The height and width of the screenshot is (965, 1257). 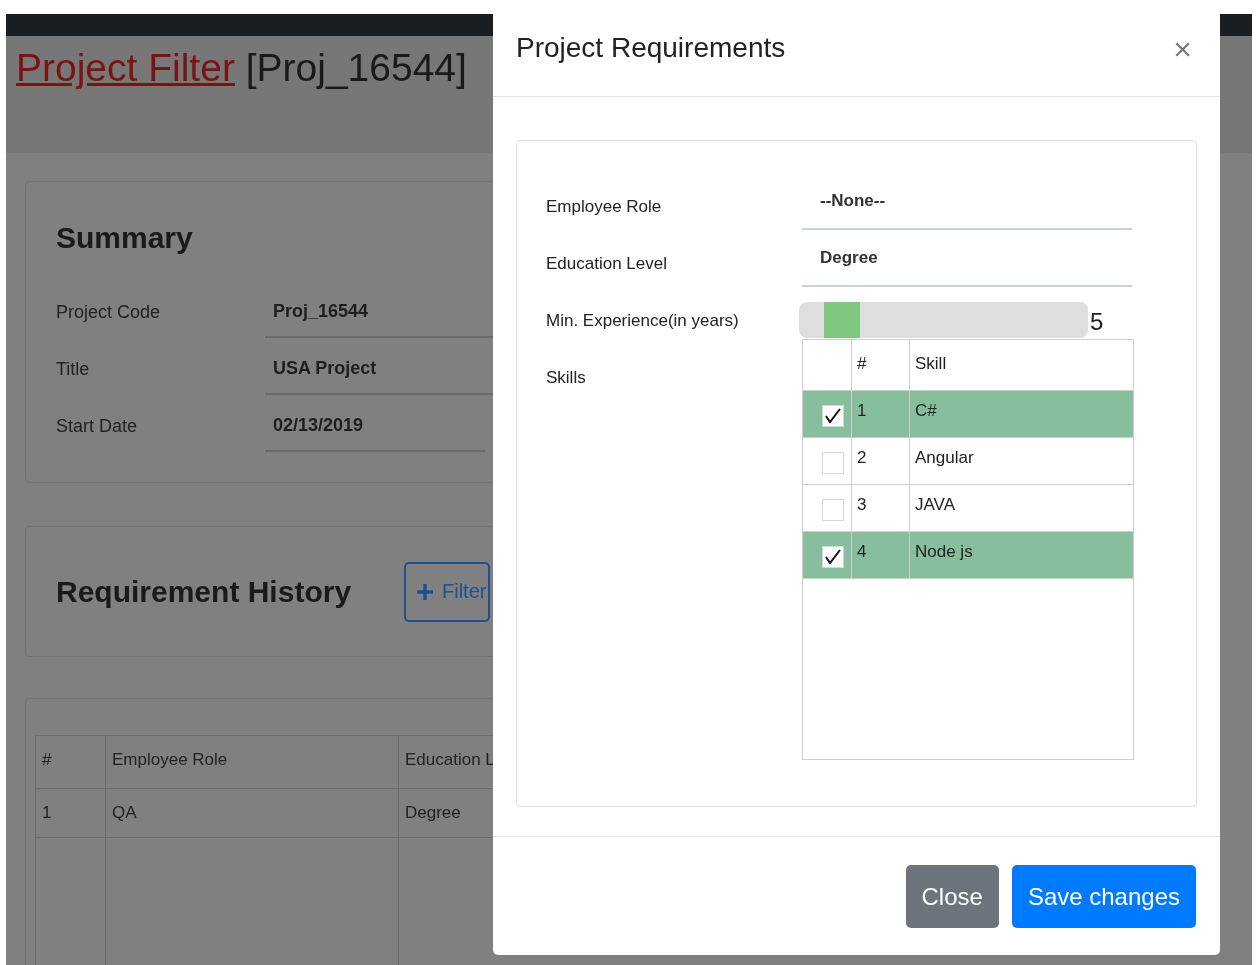 What do you see at coordinates (125, 67) in the screenshot?
I see `project-filter-link: Project Filter` at bounding box center [125, 67].